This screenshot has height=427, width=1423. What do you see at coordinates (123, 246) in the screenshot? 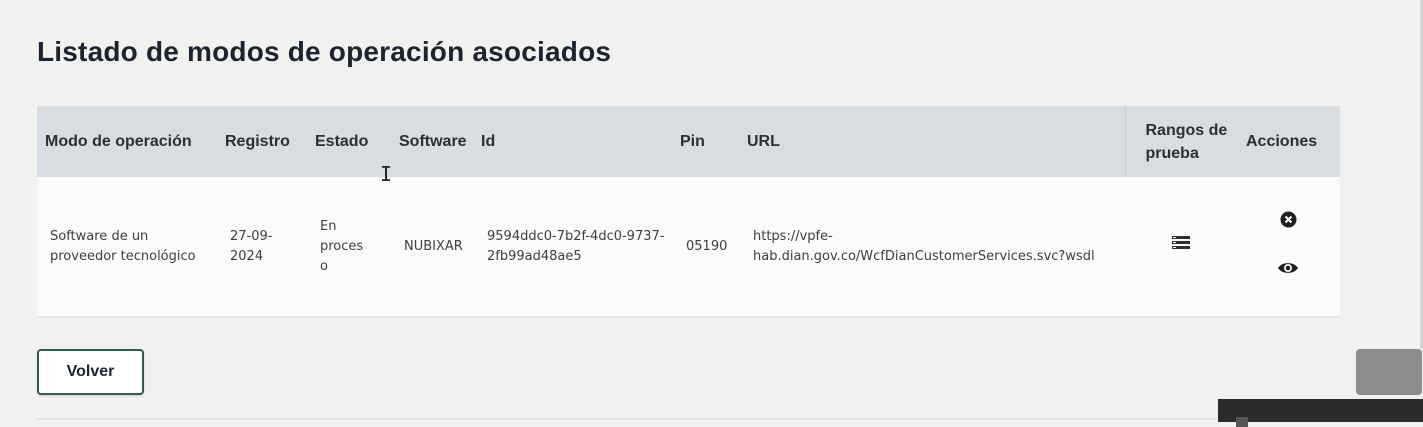
I see `cell-mode: Software de un proveedor tecnológico` at bounding box center [123, 246].